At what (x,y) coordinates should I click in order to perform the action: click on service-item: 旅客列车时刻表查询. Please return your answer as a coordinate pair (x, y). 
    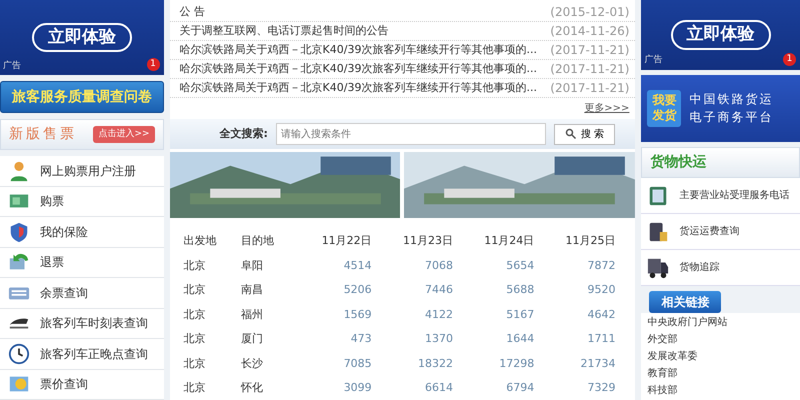
    Looking at the image, I should click on (82, 323).